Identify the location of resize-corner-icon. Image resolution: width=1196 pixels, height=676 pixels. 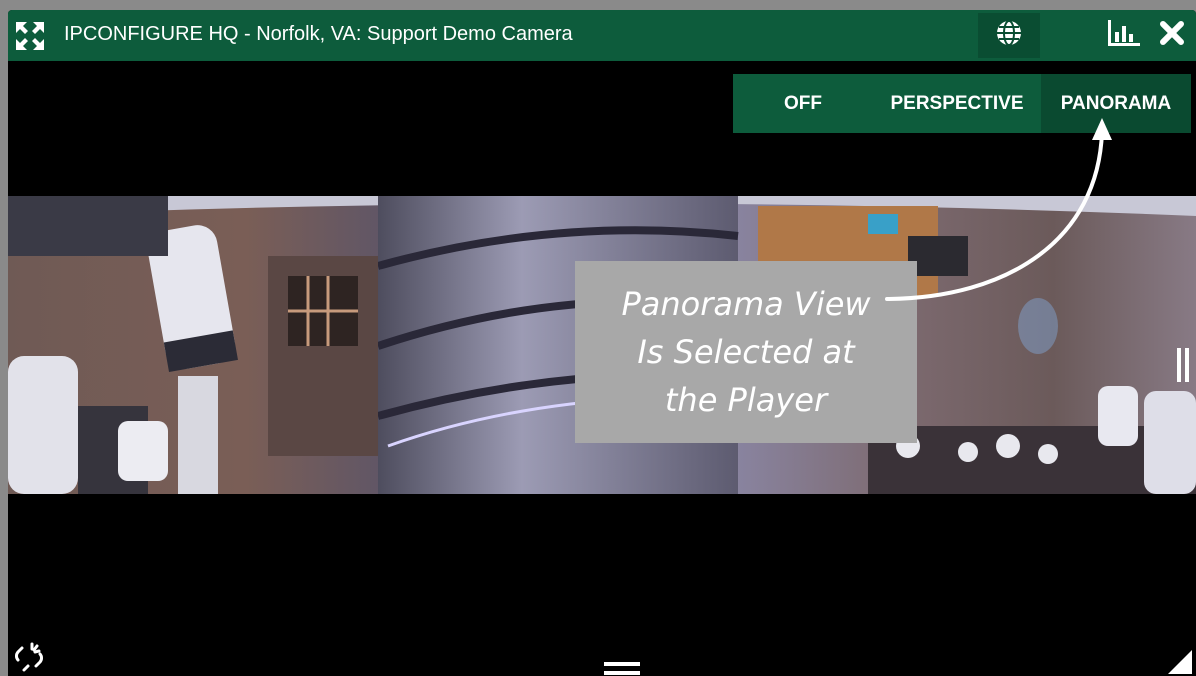
(1180, 663).